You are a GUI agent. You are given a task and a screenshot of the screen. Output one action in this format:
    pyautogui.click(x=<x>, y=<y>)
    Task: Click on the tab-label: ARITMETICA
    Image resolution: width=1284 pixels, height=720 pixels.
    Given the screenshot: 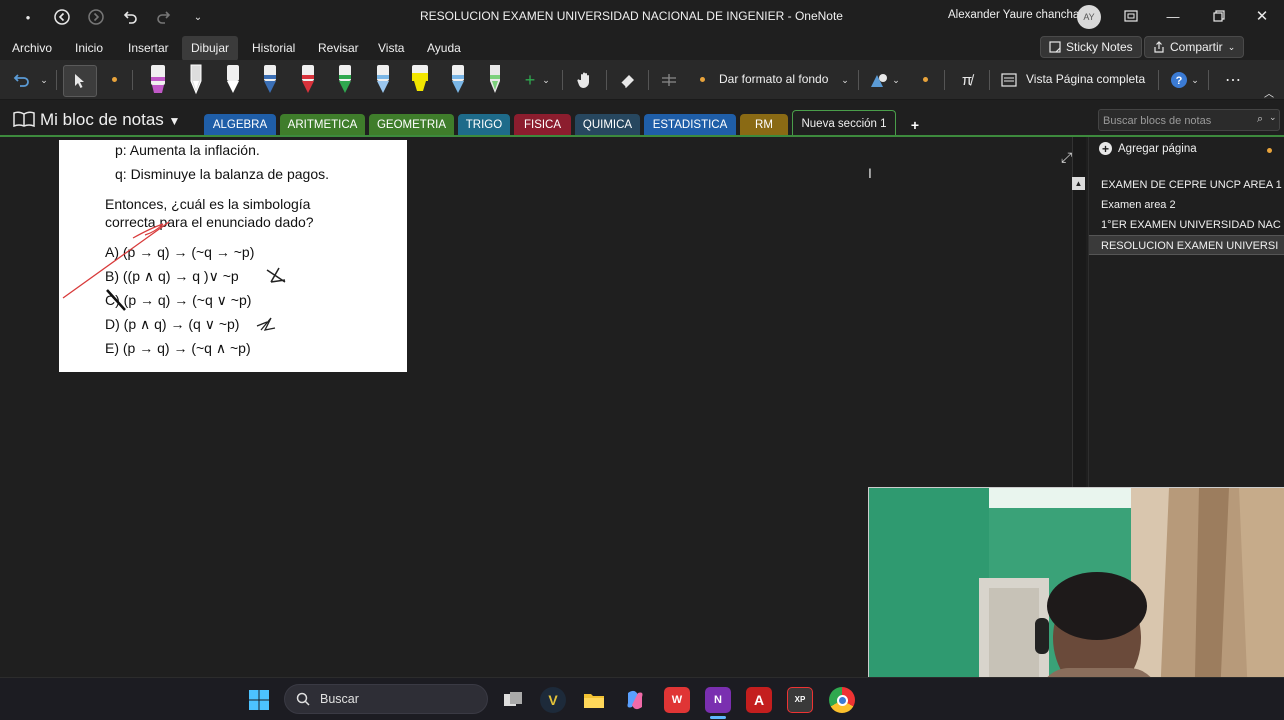 What is the action you would take?
    pyautogui.click(x=322, y=124)
    